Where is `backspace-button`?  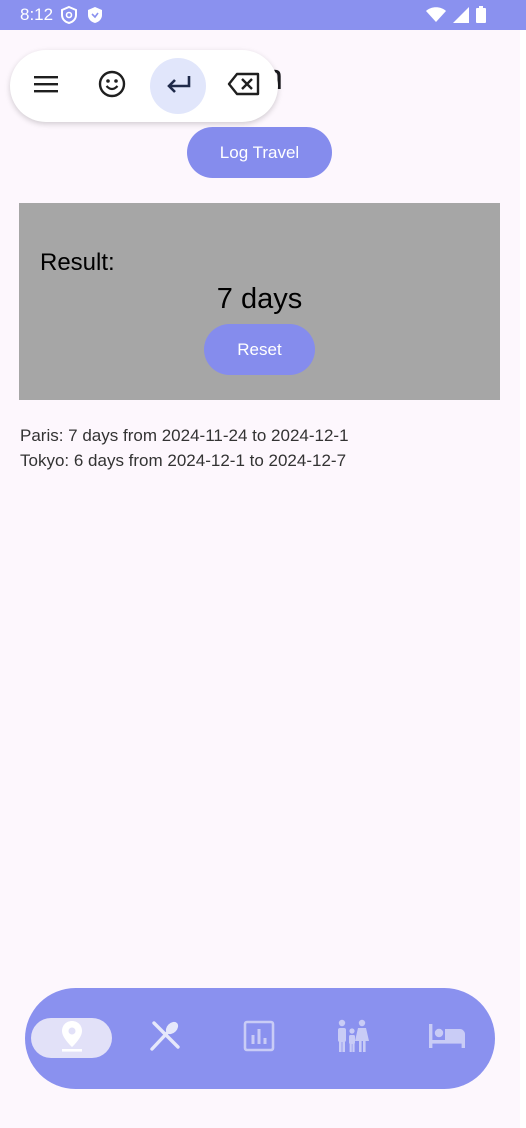
backspace-button is located at coordinates (244, 86).